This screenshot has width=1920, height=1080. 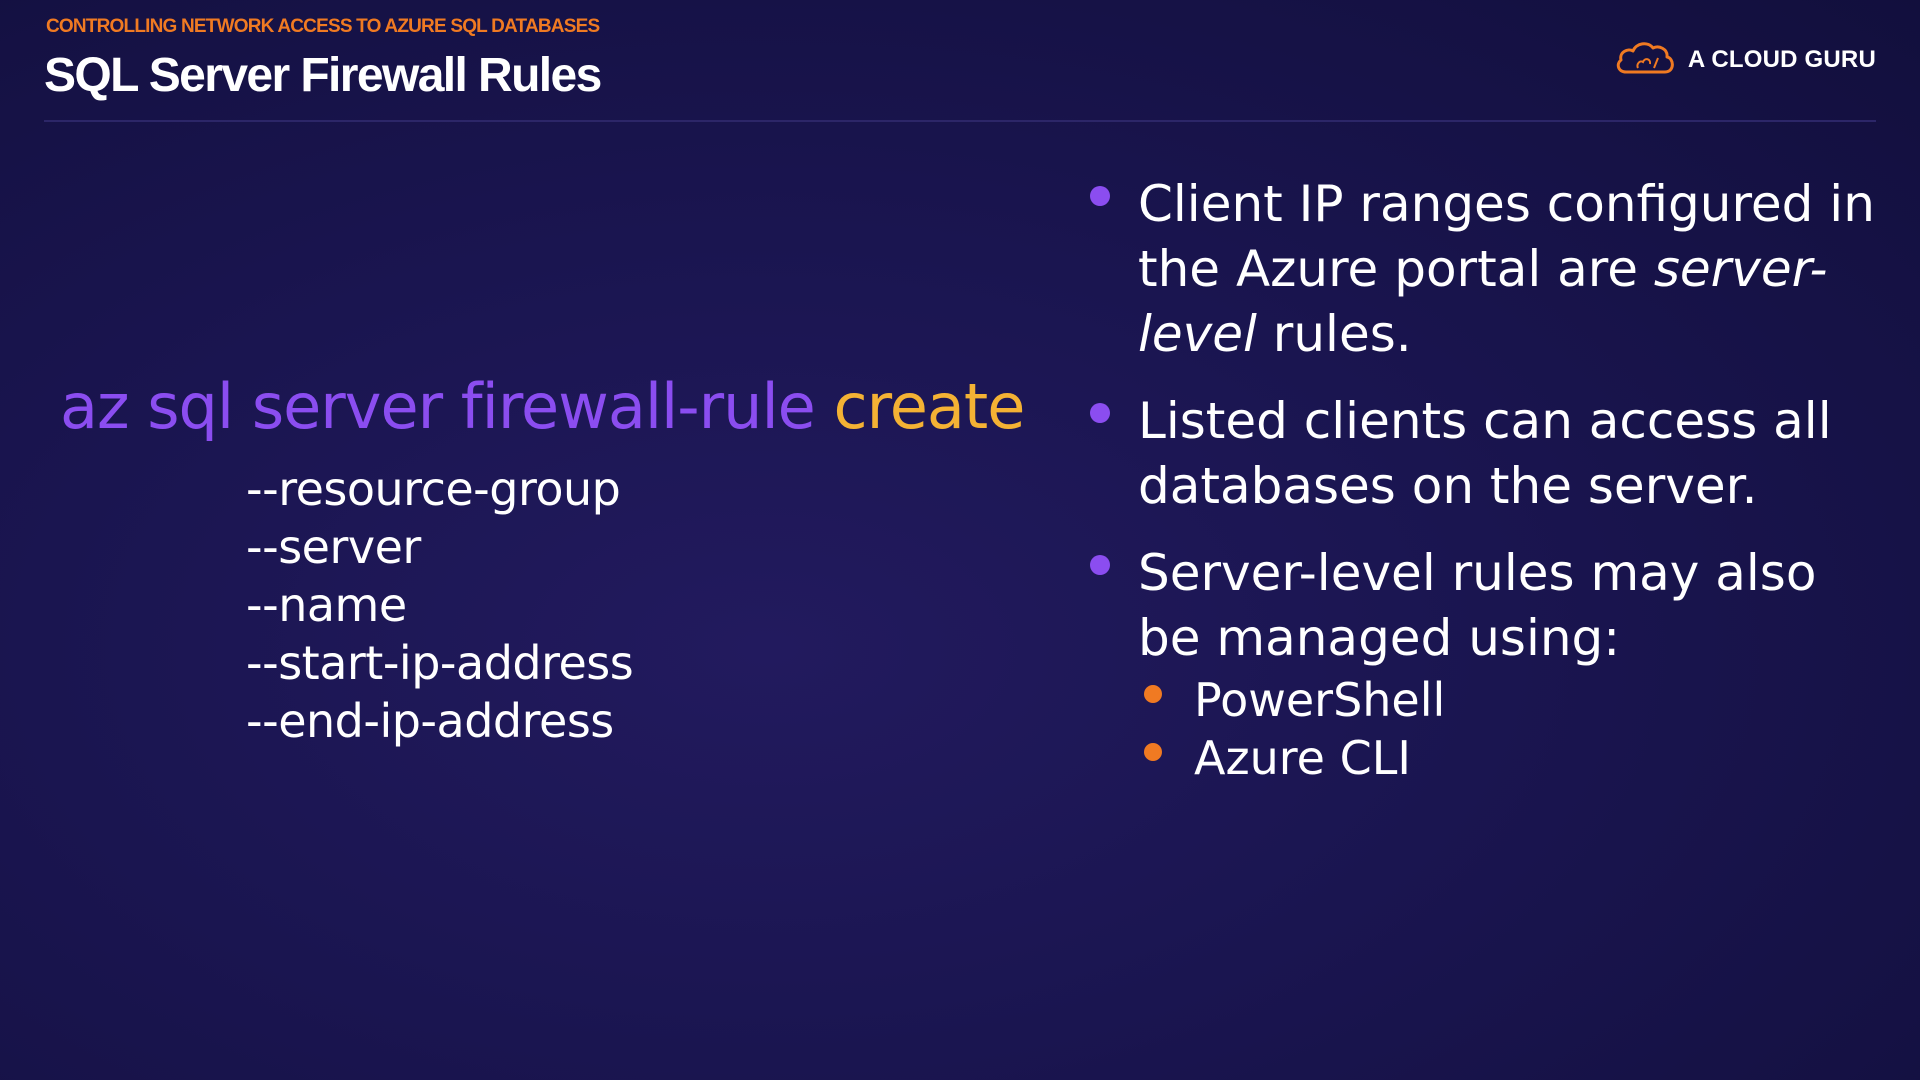 What do you see at coordinates (960, 121) in the screenshot?
I see `header-divider` at bounding box center [960, 121].